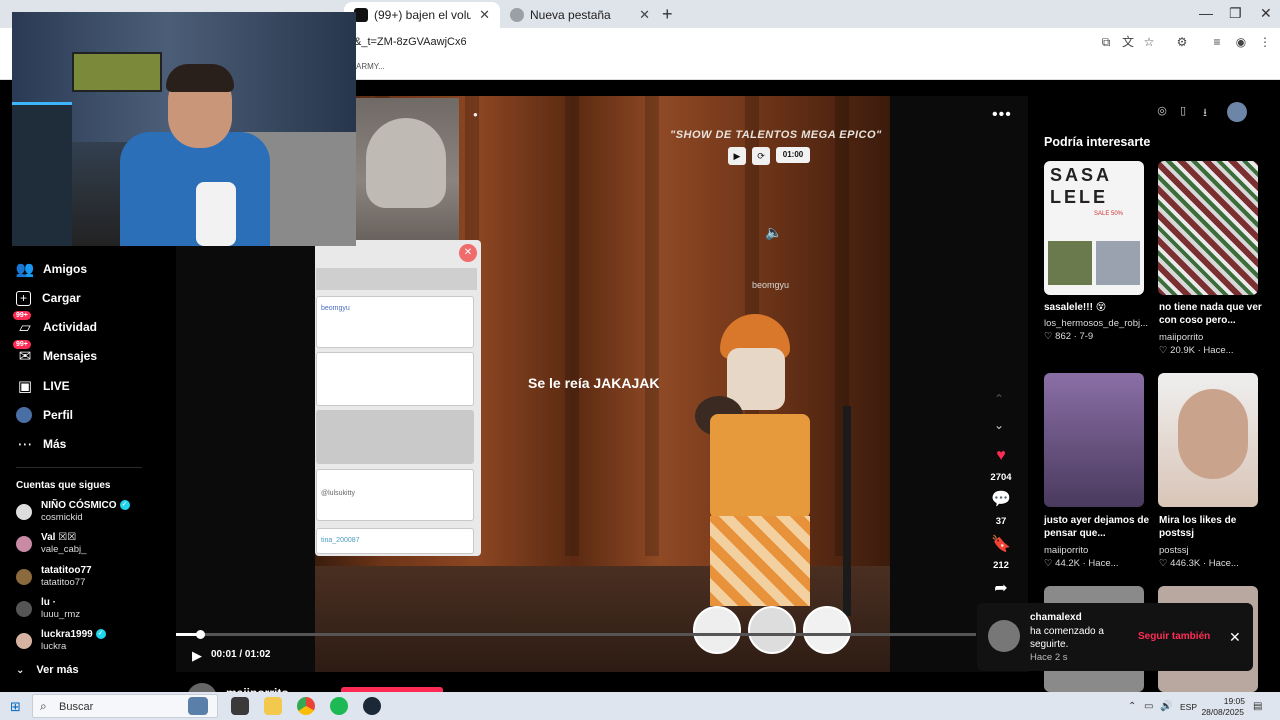 Image resolution: width=1280 pixels, height=720 pixels. What do you see at coordinates (48, 609) in the screenshot?
I see `followed-account: lu · luuu_rmz` at bounding box center [48, 609].